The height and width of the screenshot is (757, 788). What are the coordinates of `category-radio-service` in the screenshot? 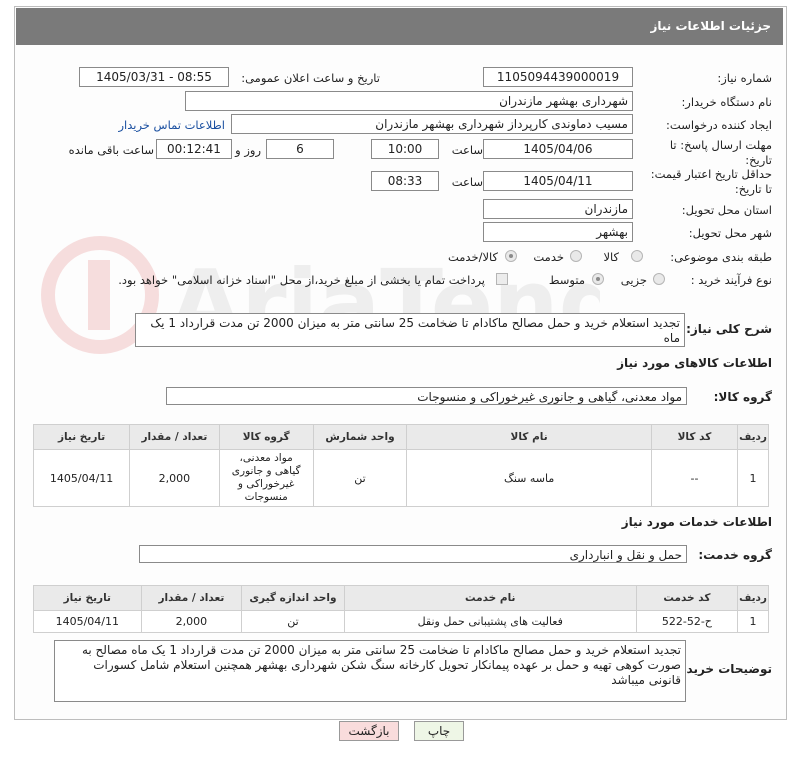 It's located at (576, 256).